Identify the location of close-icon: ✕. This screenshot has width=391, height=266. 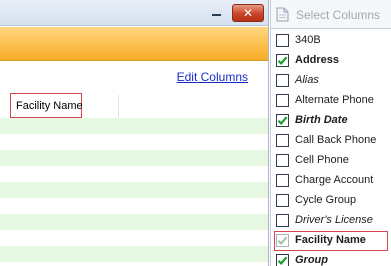
(248, 13).